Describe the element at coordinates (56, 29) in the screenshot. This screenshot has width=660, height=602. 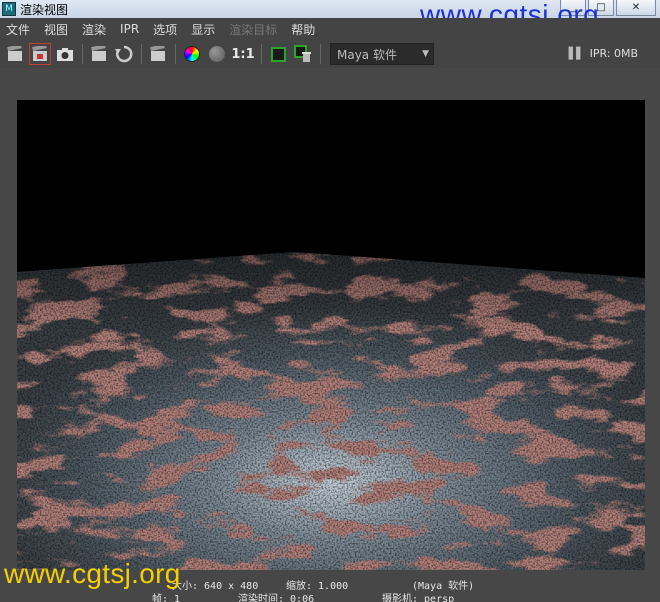
I see `menu-view: 视图` at that location.